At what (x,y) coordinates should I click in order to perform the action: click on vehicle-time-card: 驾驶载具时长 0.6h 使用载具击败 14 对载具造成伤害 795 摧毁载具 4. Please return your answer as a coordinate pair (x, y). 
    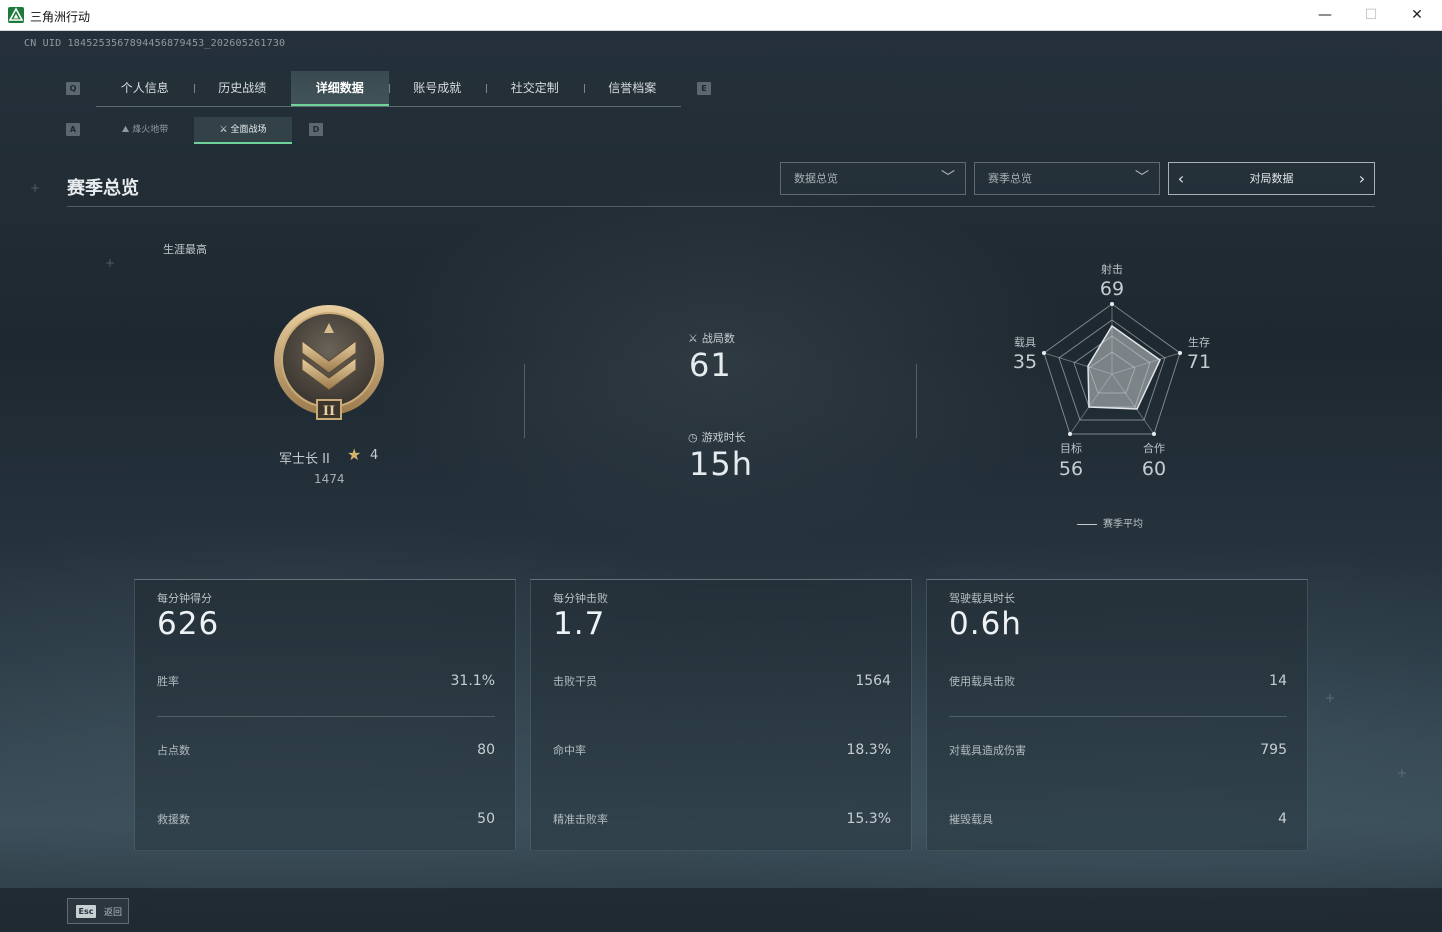
    Looking at the image, I should click on (1117, 715).